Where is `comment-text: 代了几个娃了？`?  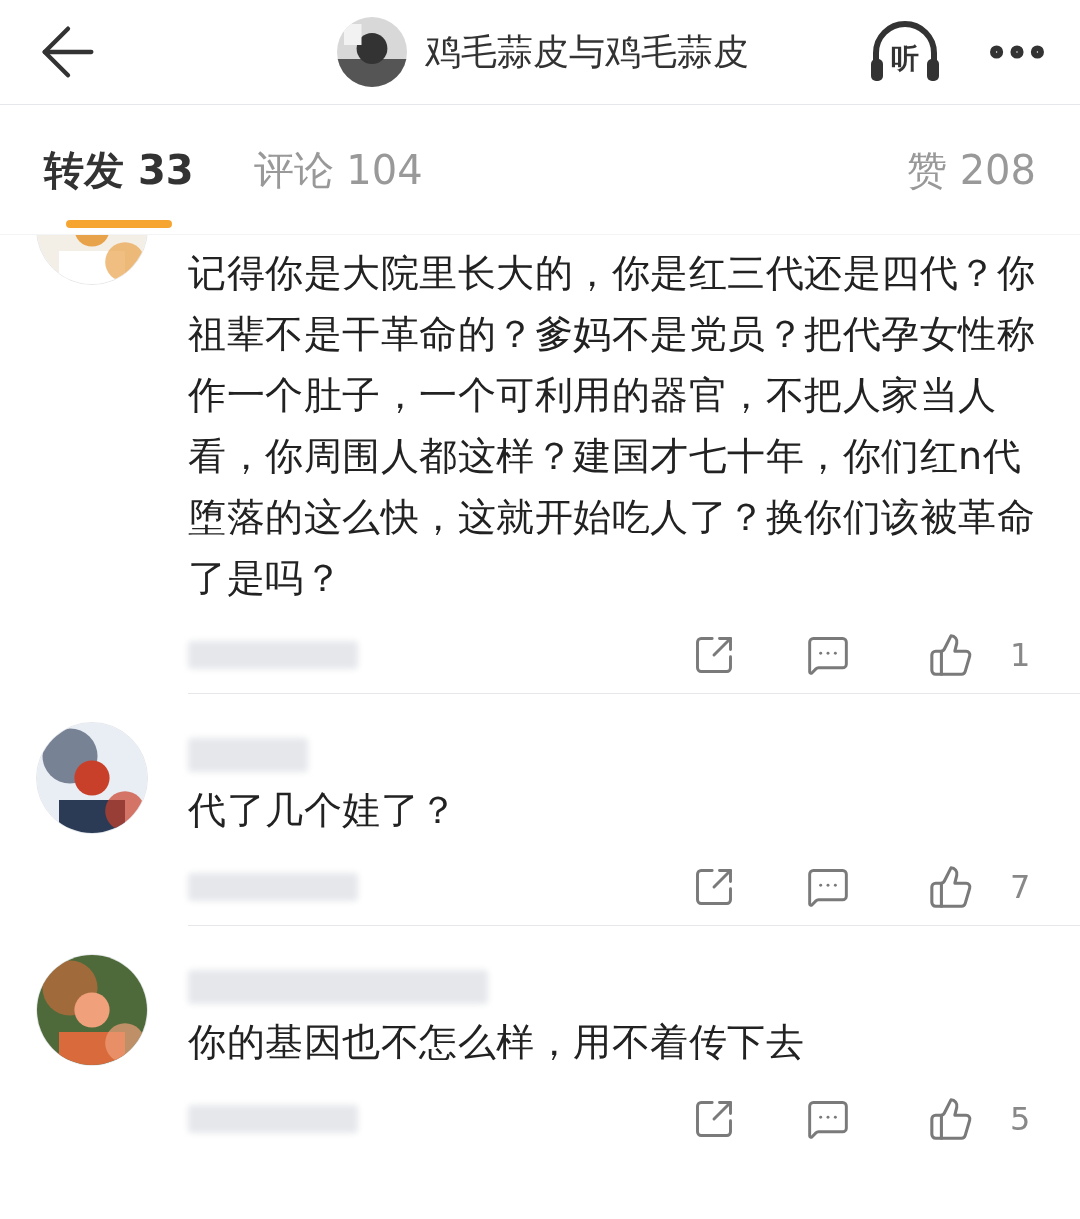 comment-text: 代了几个娃了？ is located at coordinates (323, 810).